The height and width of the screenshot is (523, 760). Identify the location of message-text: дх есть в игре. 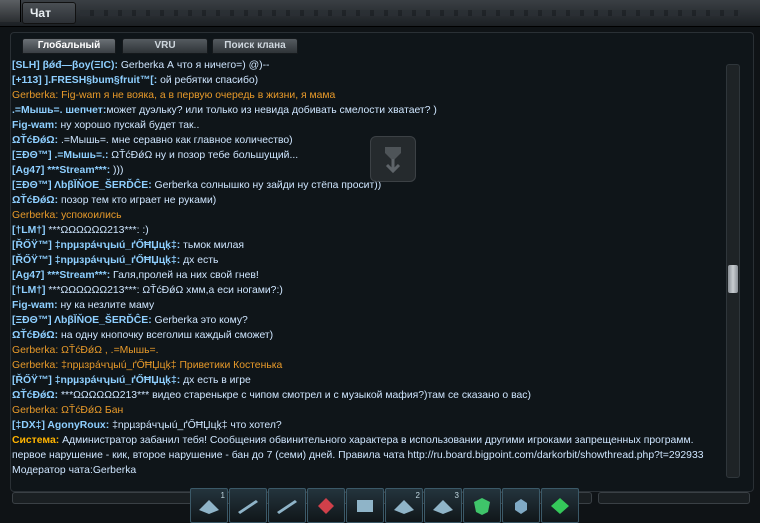
(215, 380).